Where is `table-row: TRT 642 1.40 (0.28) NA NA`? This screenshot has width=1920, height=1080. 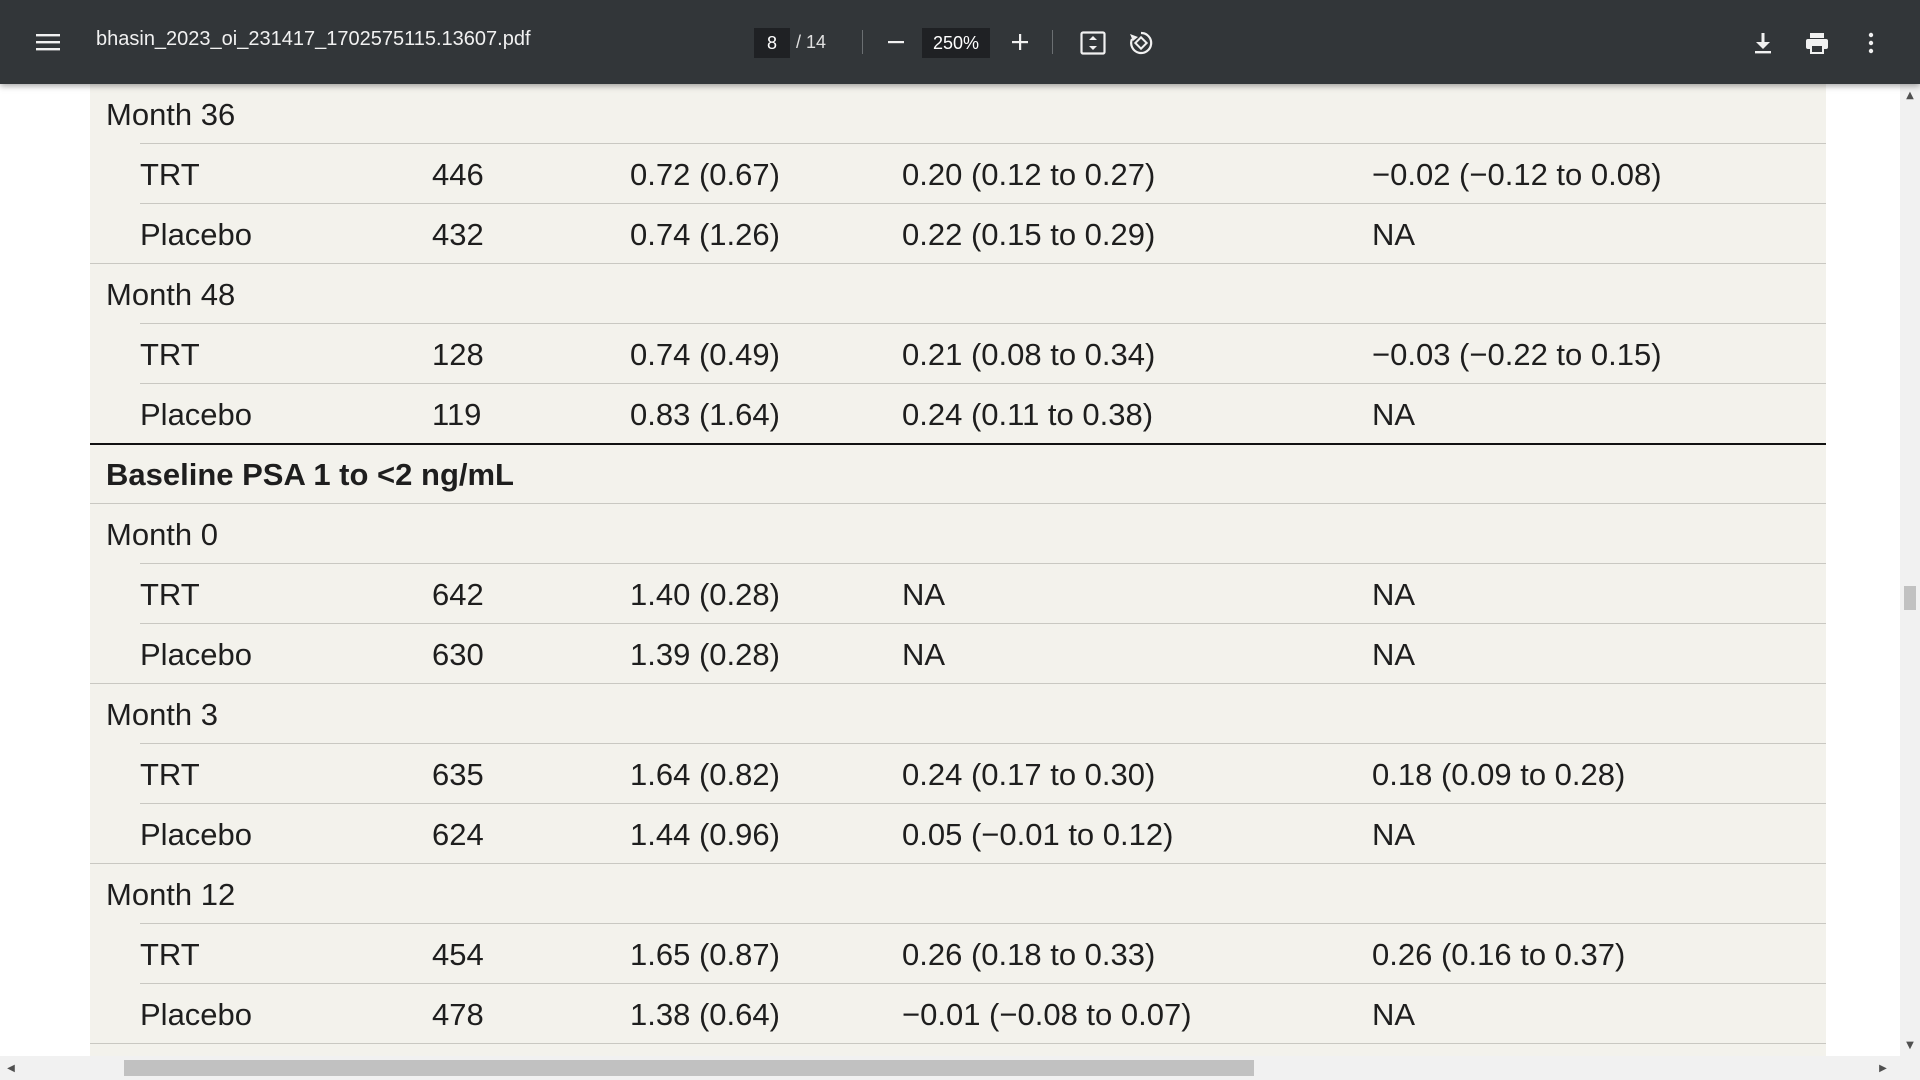 table-row: TRT 642 1.40 (0.28) NA NA is located at coordinates (958, 594).